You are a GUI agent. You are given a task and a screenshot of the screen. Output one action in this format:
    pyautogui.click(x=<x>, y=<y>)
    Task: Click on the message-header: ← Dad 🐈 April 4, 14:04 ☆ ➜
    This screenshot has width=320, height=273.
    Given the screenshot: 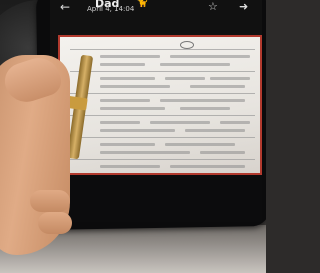 What is the action you would take?
    pyautogui.click(x=156, y=16)
    